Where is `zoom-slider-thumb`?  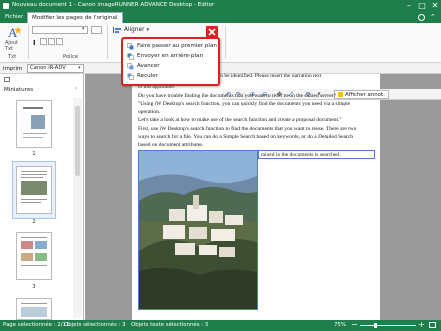
zoom-slider-thumb is located at coordinates (375, 325).